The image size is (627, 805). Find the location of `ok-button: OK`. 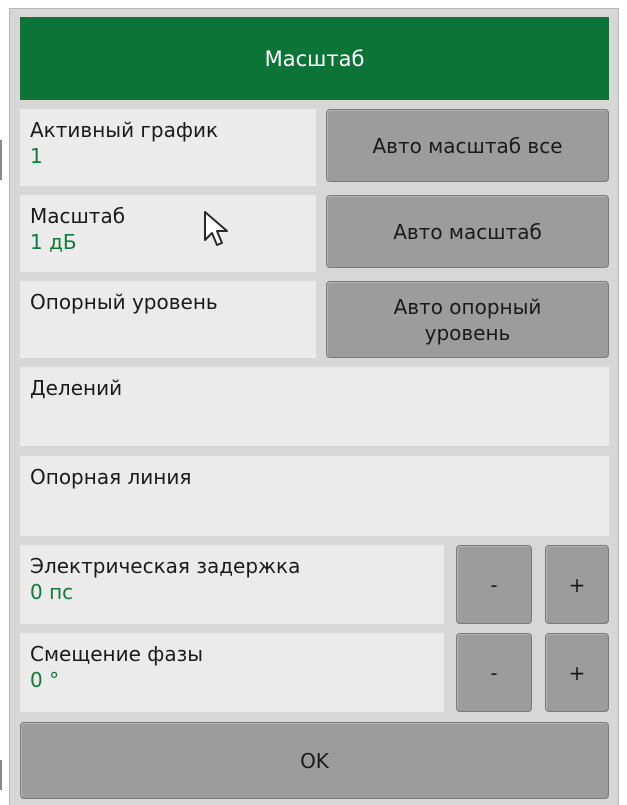

ok-button: OK is located at coordinates (314, 760).